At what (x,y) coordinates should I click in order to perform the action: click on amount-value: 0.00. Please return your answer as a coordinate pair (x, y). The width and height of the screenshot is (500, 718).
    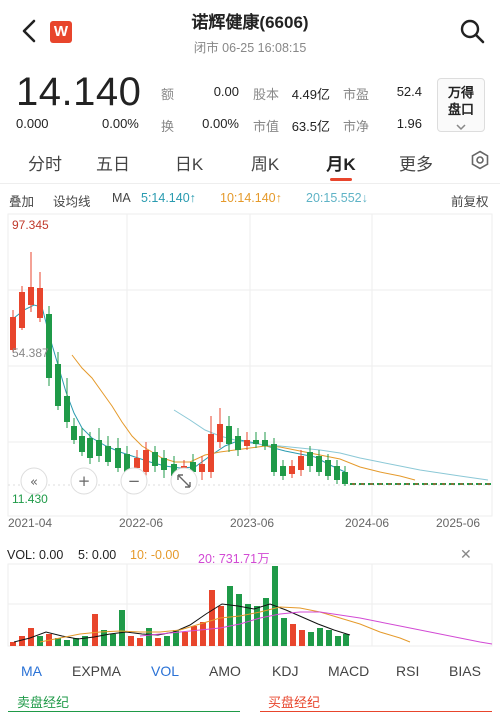
    Looking at the image, I should click on (226, 91).